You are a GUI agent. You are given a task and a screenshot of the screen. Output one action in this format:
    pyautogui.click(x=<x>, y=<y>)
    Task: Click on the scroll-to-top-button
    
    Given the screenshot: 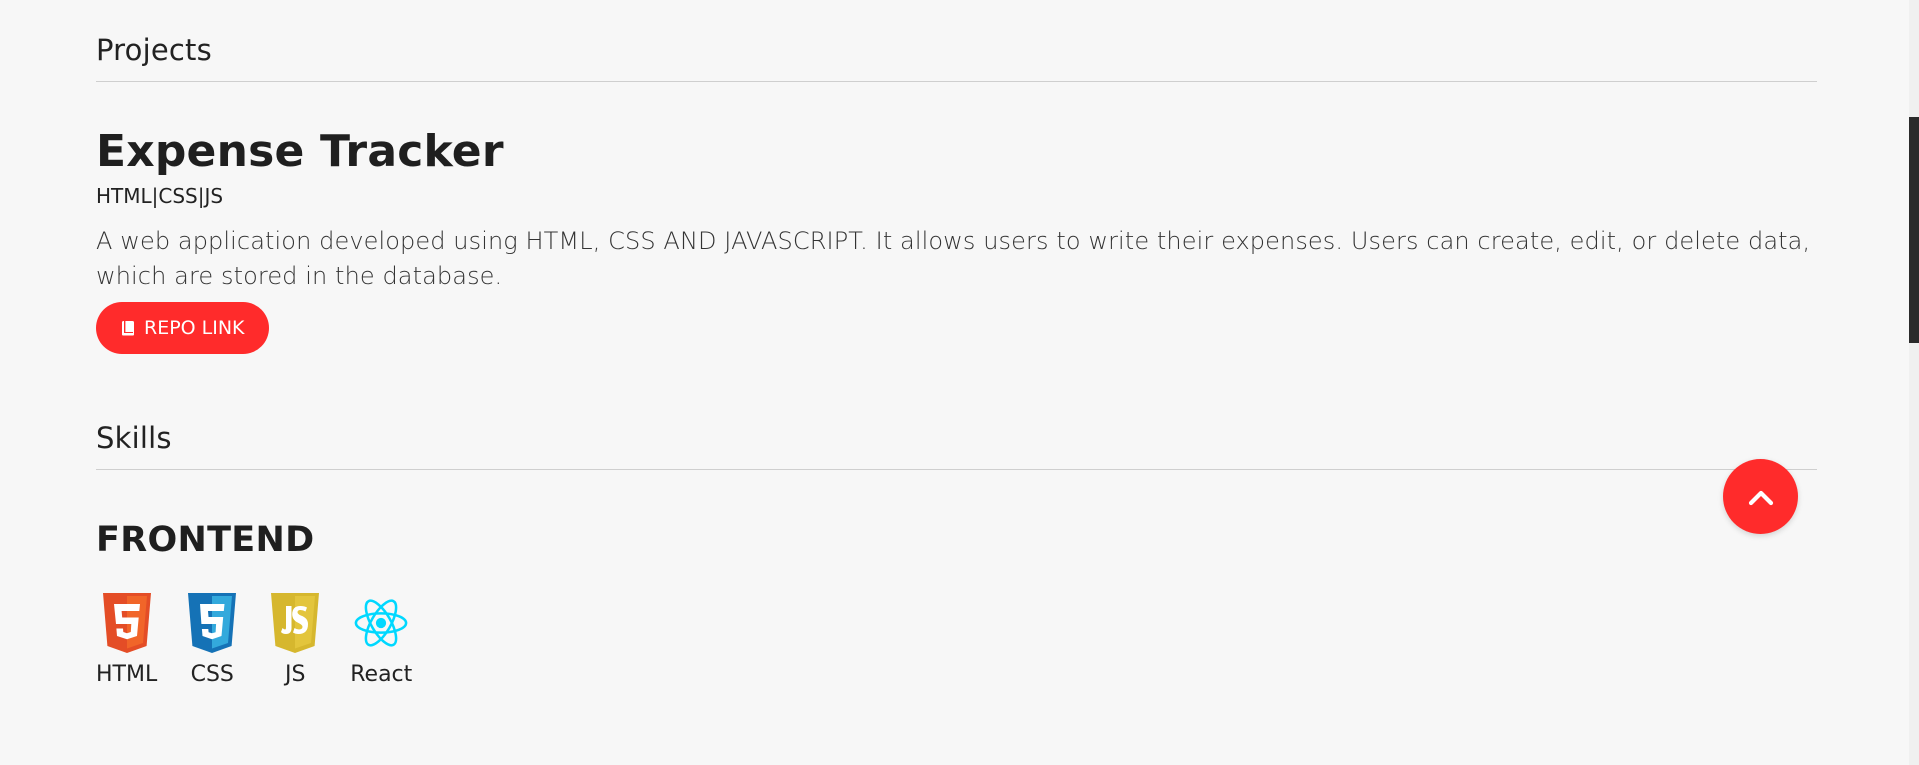 What is the action you would take?
    pyautogui.click(x=1760, y=496)
    